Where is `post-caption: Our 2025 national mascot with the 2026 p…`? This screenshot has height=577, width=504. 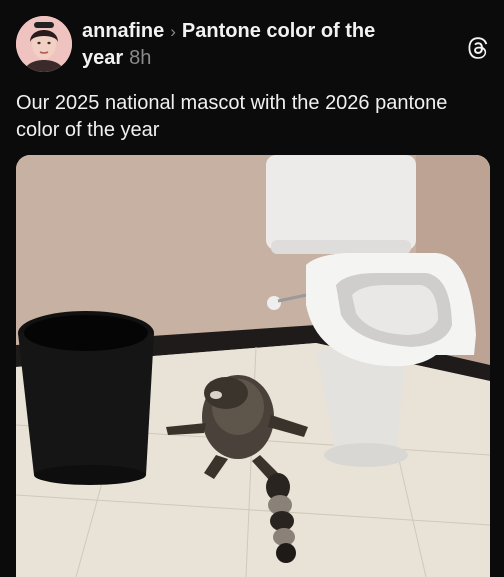 post-caption: Our 2025 national mascot with the 2026 p… is located at coordinates (232, 116).